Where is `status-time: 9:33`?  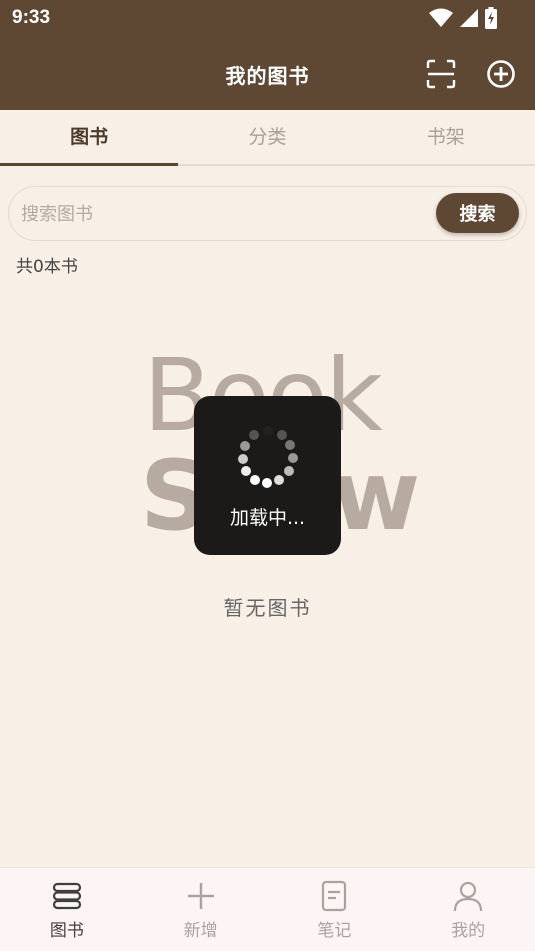 status-time: 9:33 is located at coordinates (31, 17).